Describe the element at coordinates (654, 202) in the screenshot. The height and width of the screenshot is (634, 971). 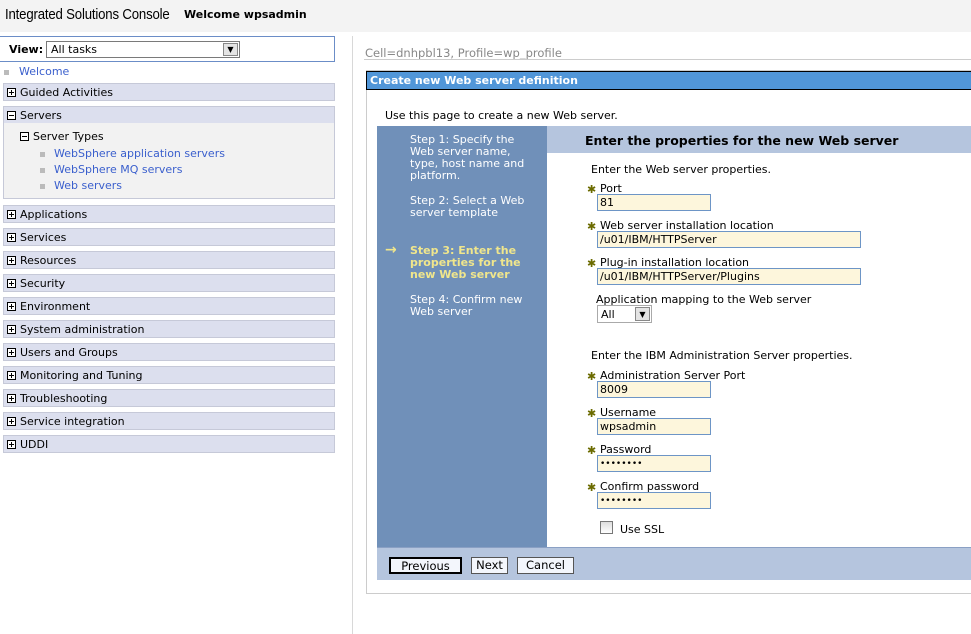
I see `port-input: 81` at that location.